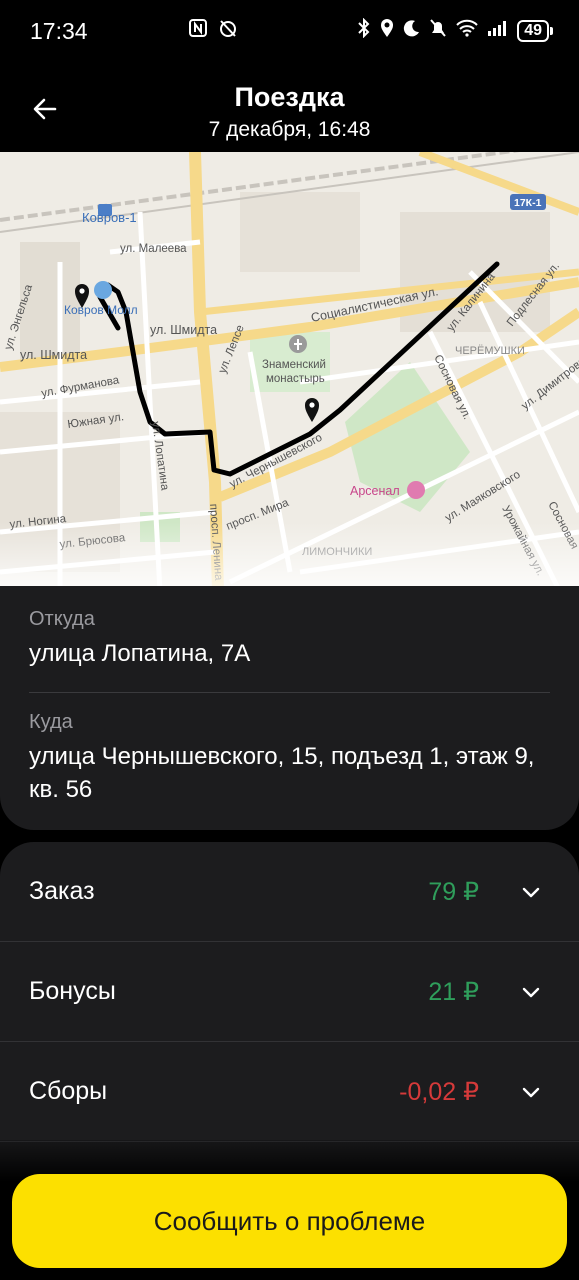  I want to click on wifi-icon, so click(467, 31).